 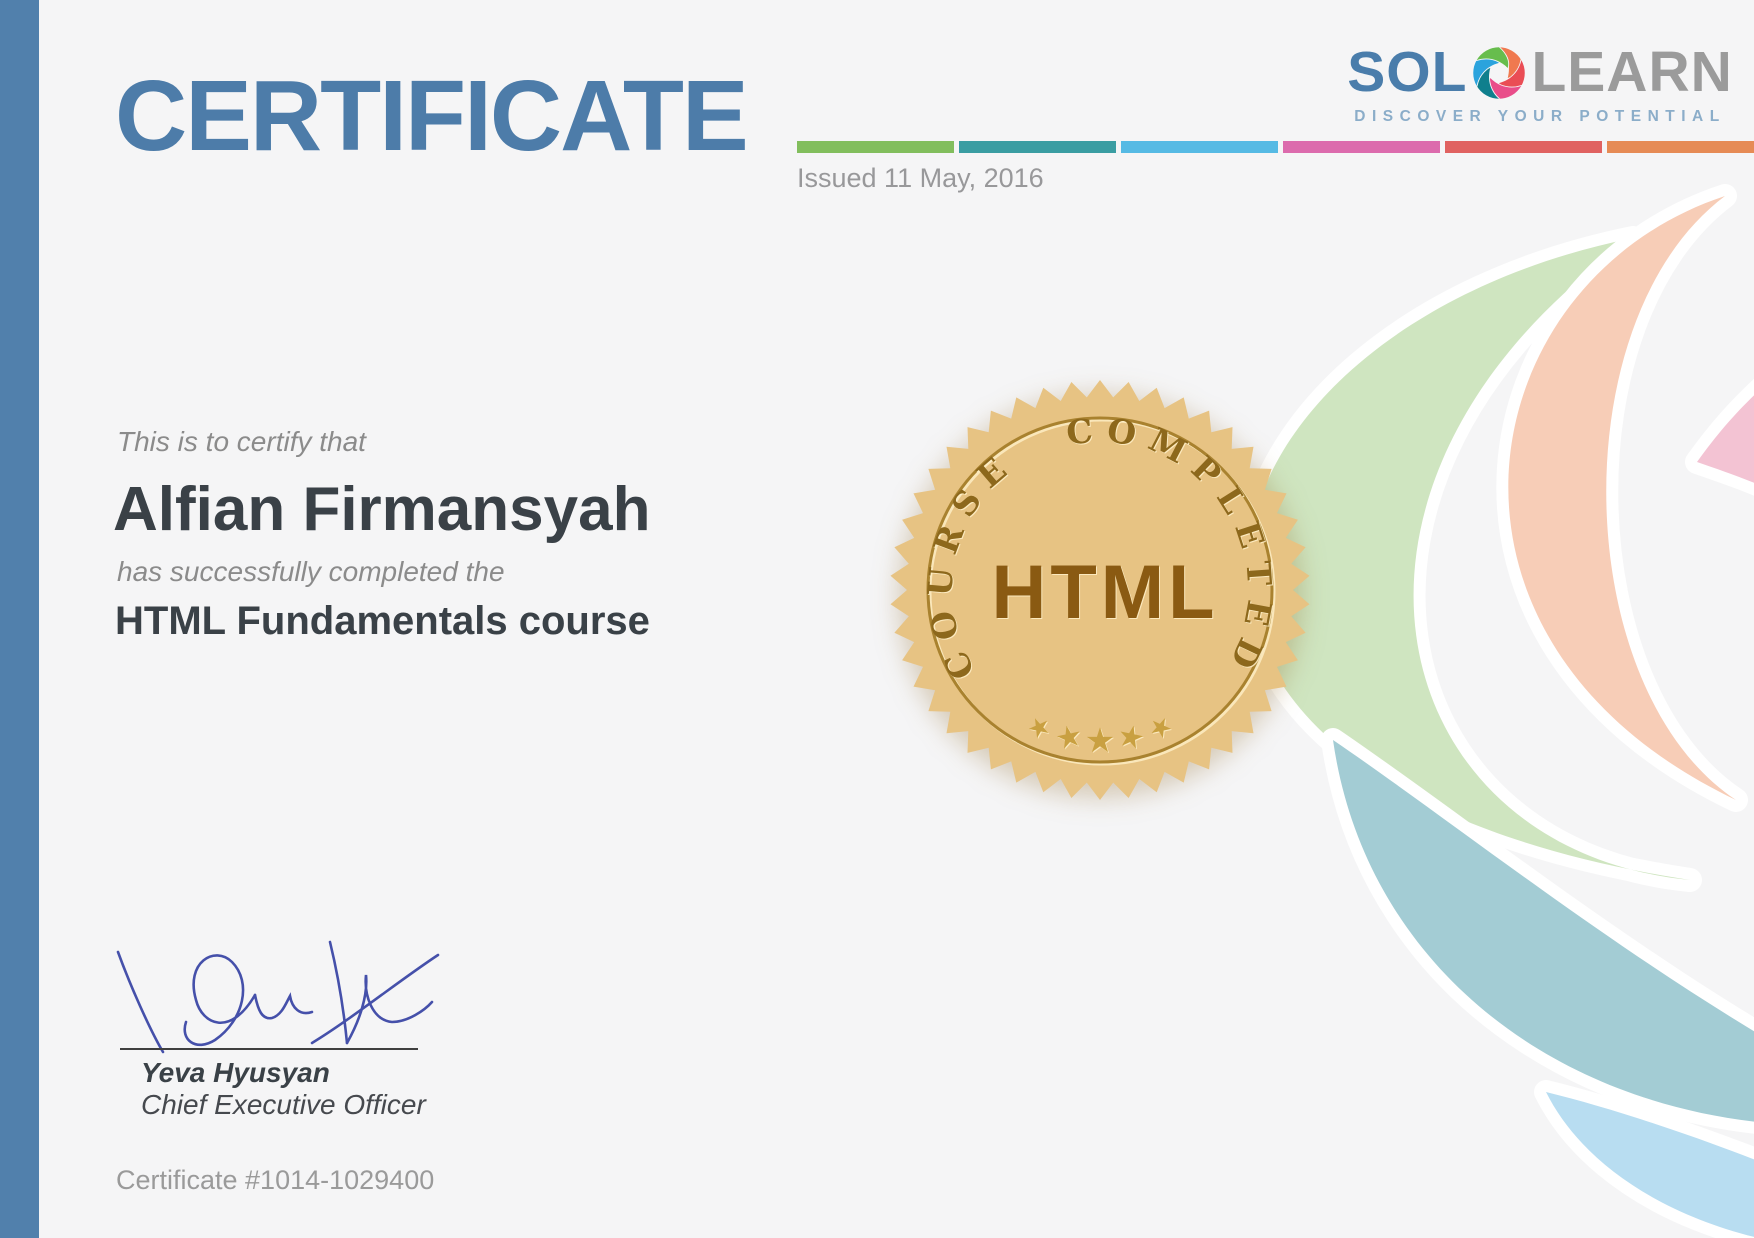 I want to click on header-stripe, so click(x=1275, y=147).